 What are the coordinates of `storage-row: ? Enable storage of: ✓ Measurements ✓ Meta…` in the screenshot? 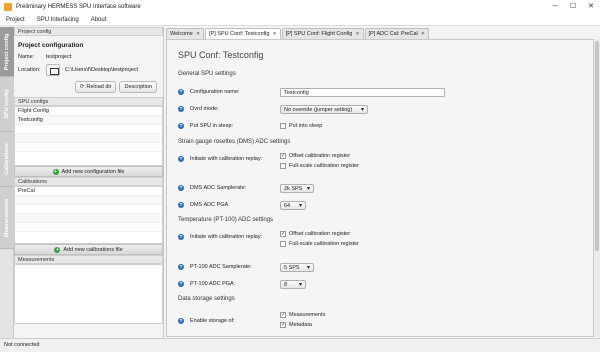 It's located at (251, 322).